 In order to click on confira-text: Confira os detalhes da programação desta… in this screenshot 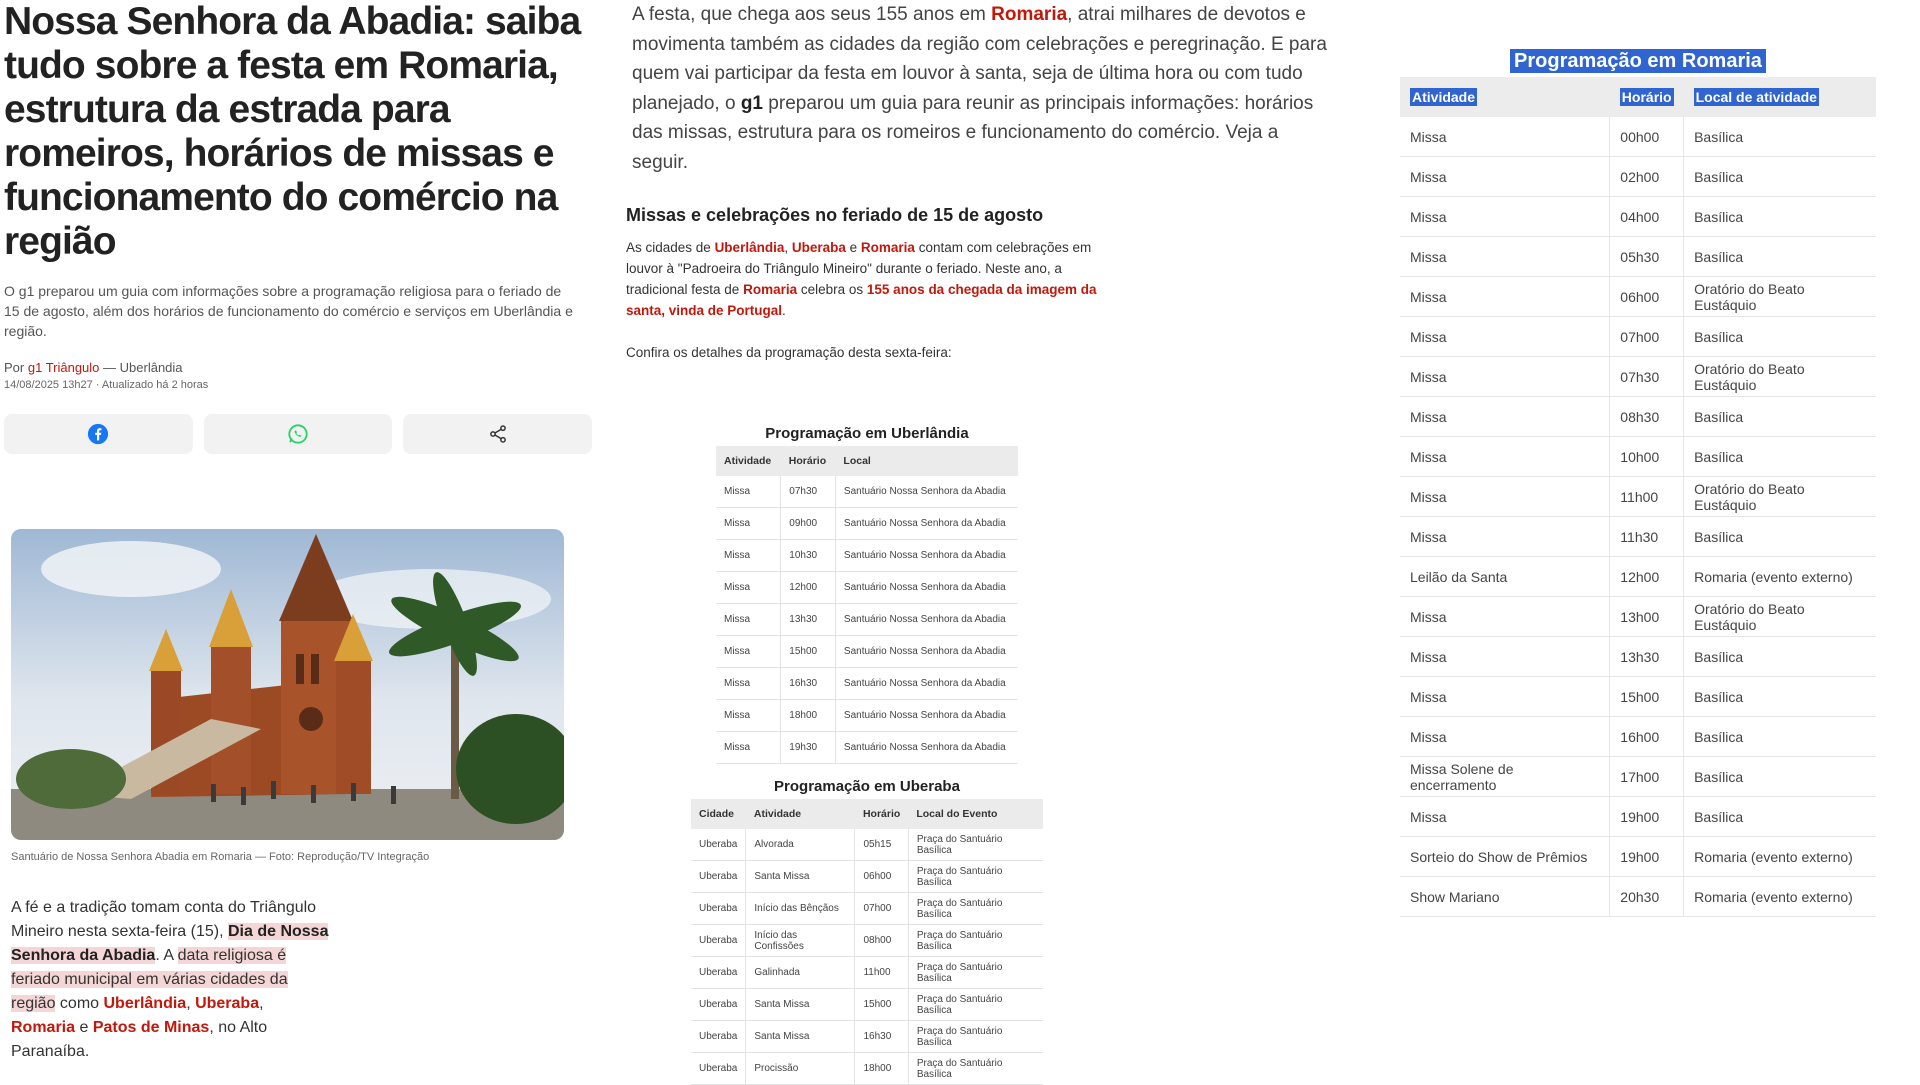, I will do `click(789, 352)`.